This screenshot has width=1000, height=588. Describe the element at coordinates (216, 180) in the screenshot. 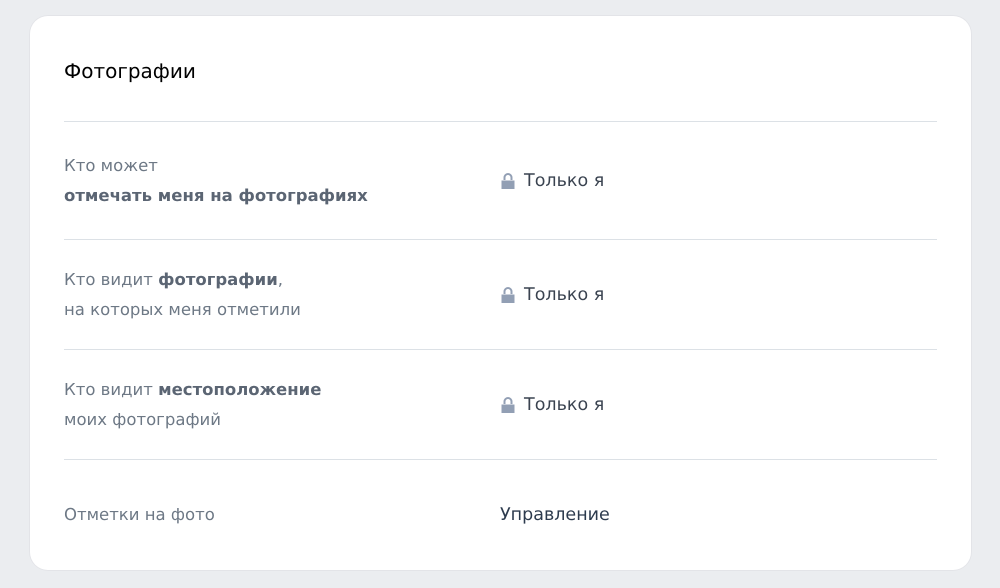

I see `setting-label: Кто может отмечать меня на фотографиях` at that location.